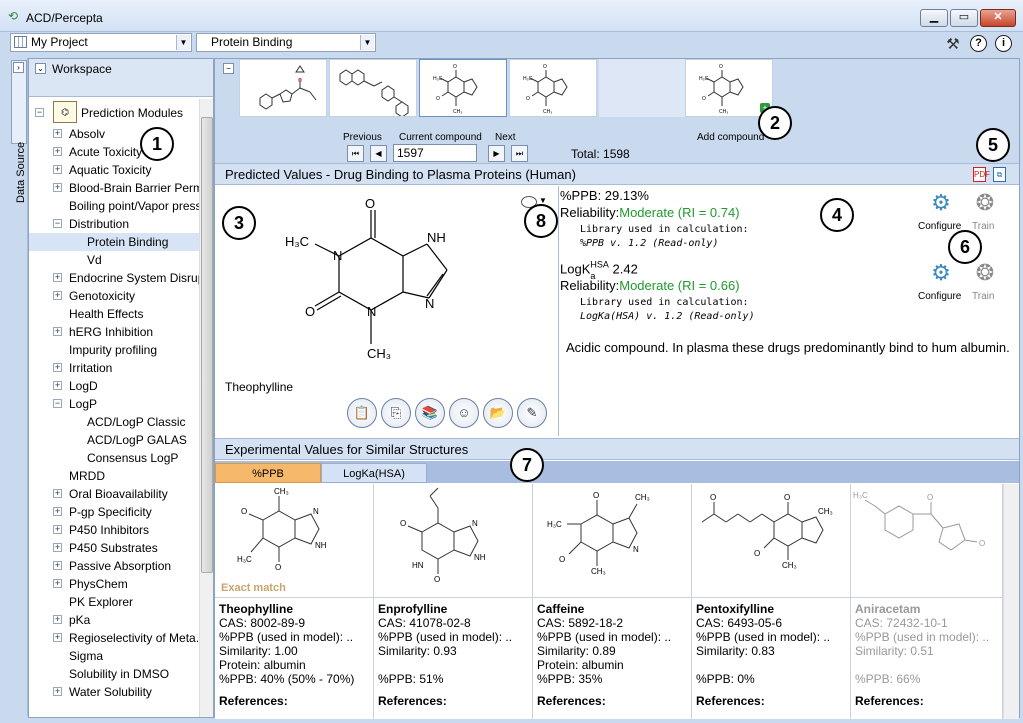 The height and width of the screenshot is (723, 1023). I want to click on next-button: ▶, so click(496, 153).